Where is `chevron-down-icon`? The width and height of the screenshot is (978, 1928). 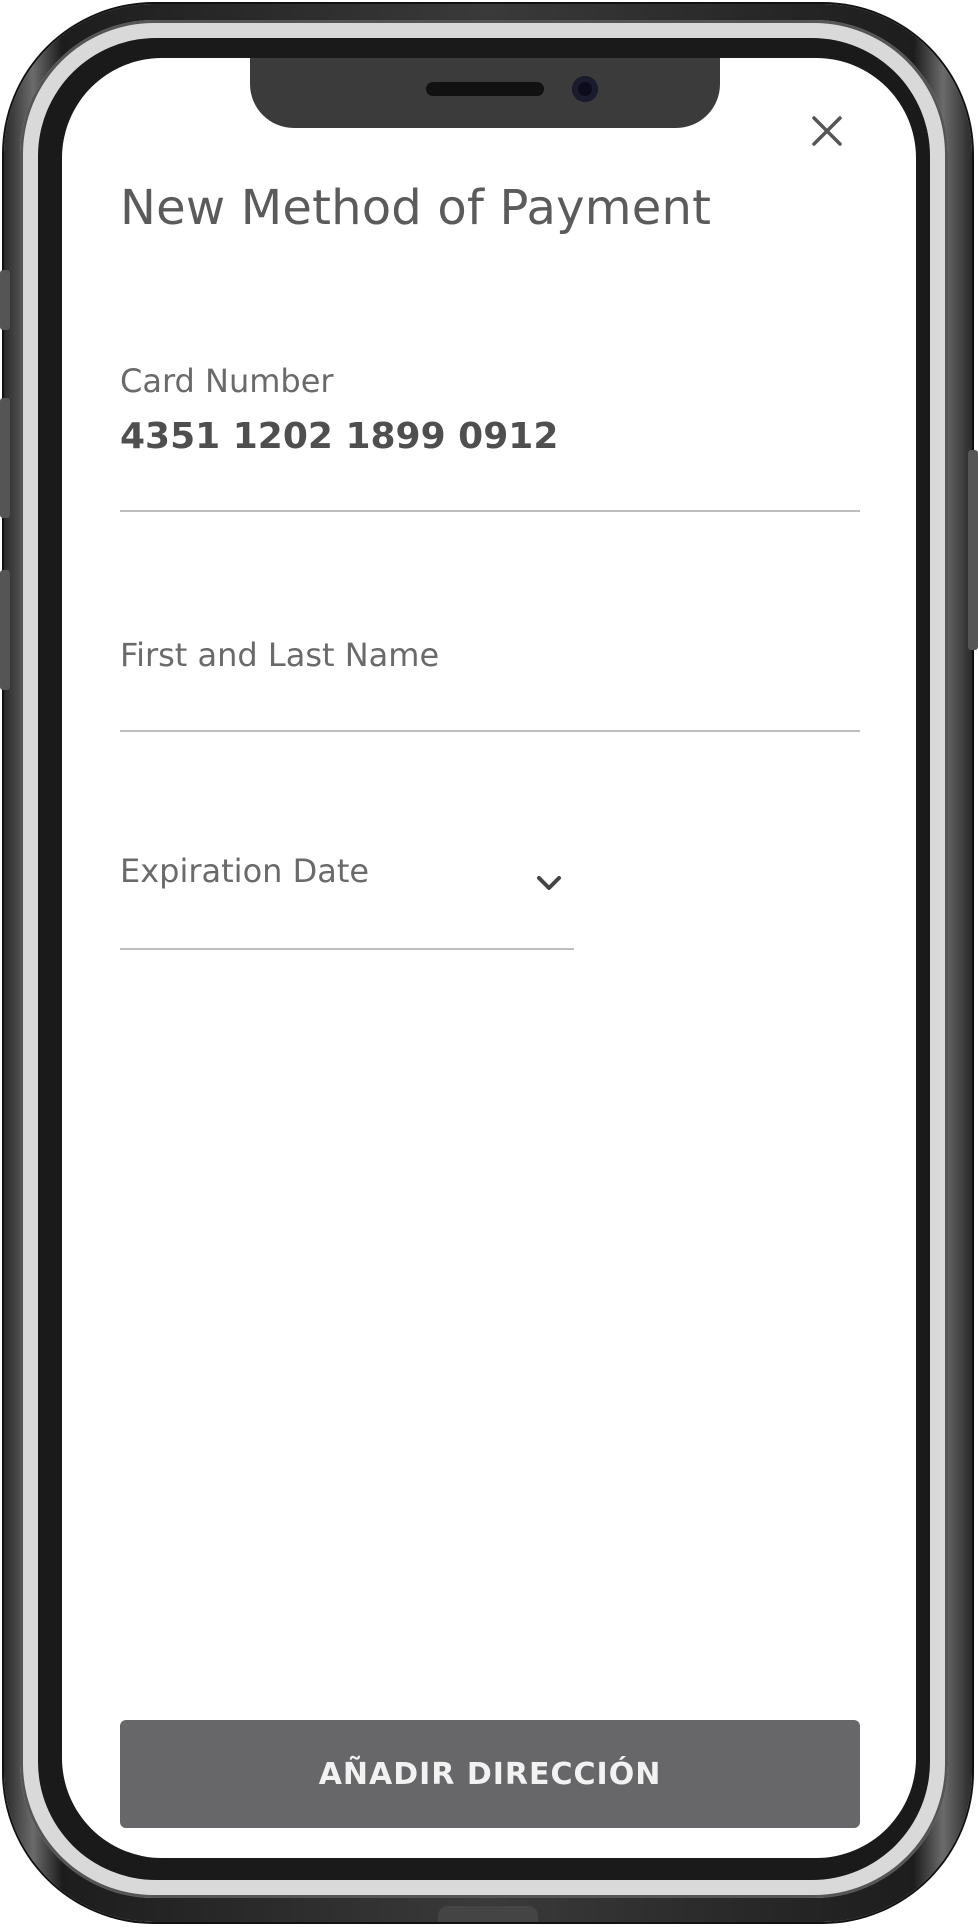
chevron-down-icon is located at coordinates (549, 883).